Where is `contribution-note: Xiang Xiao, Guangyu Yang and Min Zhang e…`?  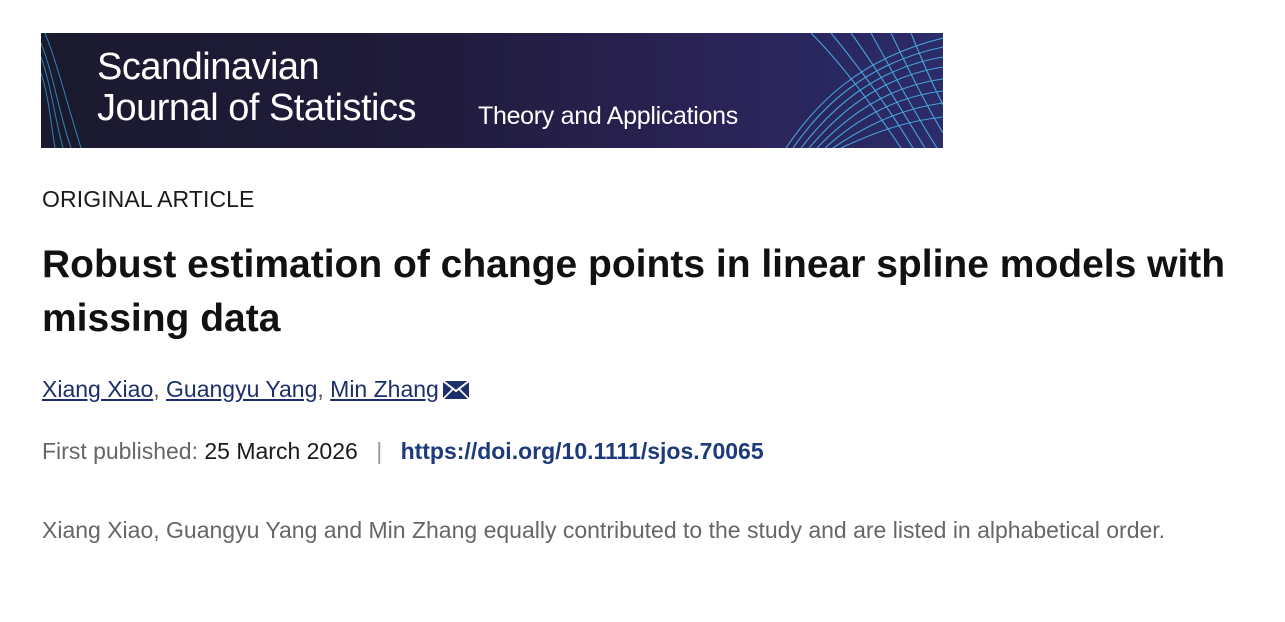 contribution-note: Xiang Xiao, Guangyu Yang and Min Zhang e… is located at coordinates (604, 530).